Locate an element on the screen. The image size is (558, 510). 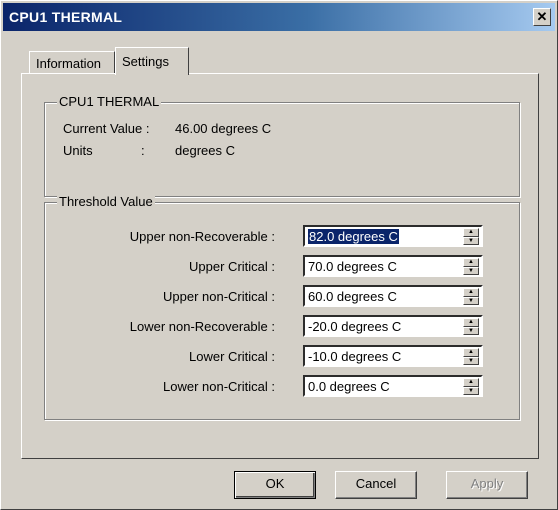
lower-critical-label: Lower Critical : is located at coordinates (232, 356).